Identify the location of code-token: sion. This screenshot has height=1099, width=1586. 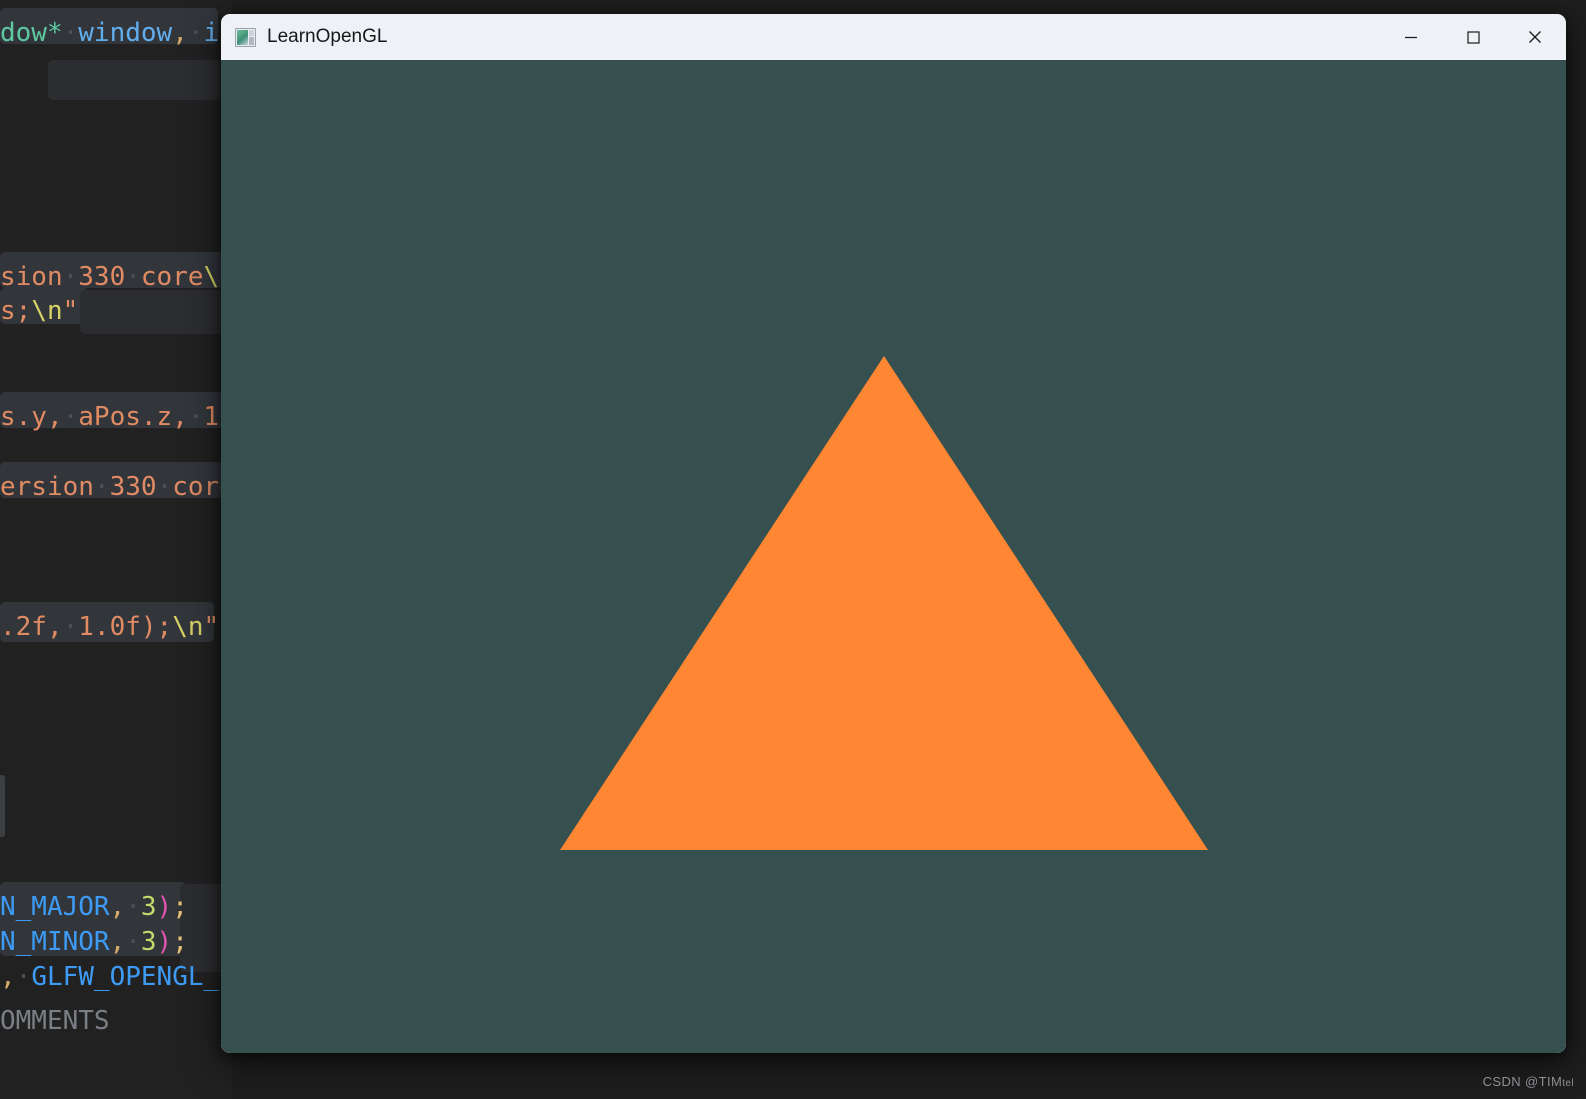
(31, 277).